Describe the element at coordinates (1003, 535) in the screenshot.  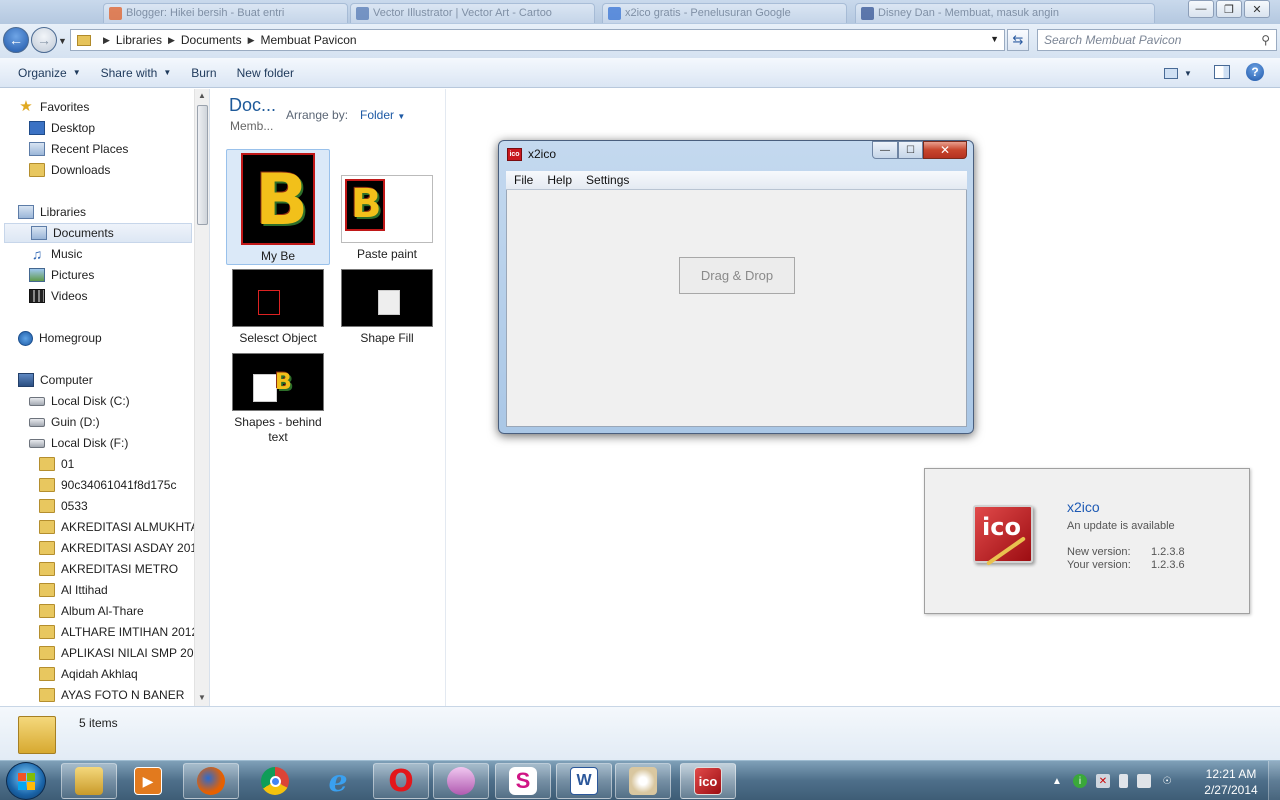
I see `x2ico-logo-icon: ico` at that location.